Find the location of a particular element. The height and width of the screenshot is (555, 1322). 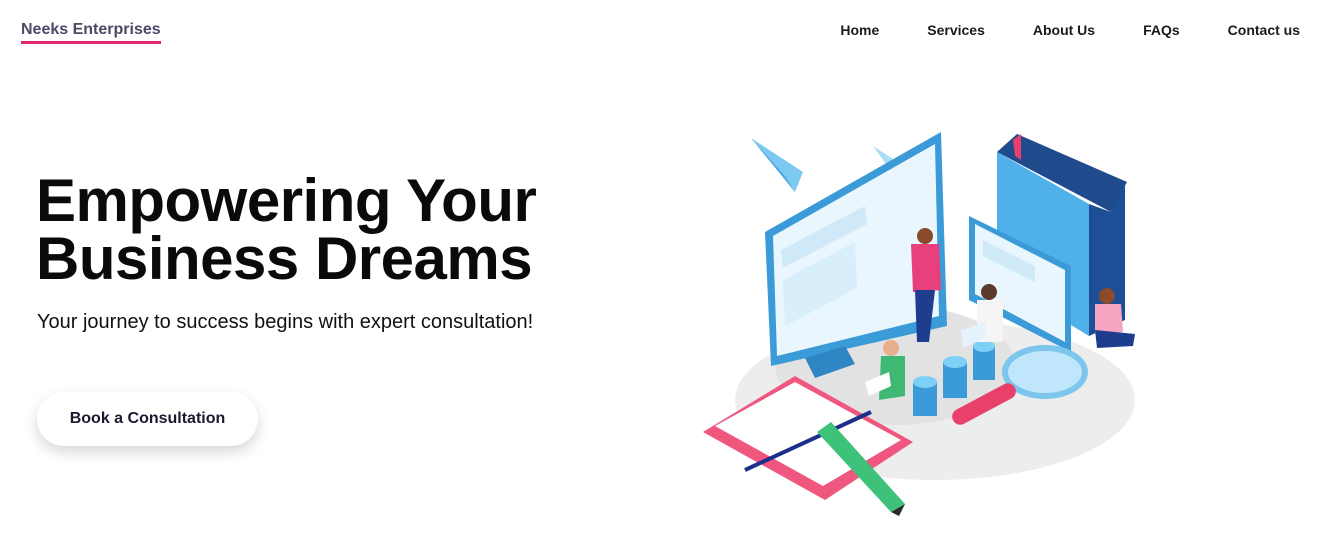

paper-plane-icon is located at coordinates (777, 165).